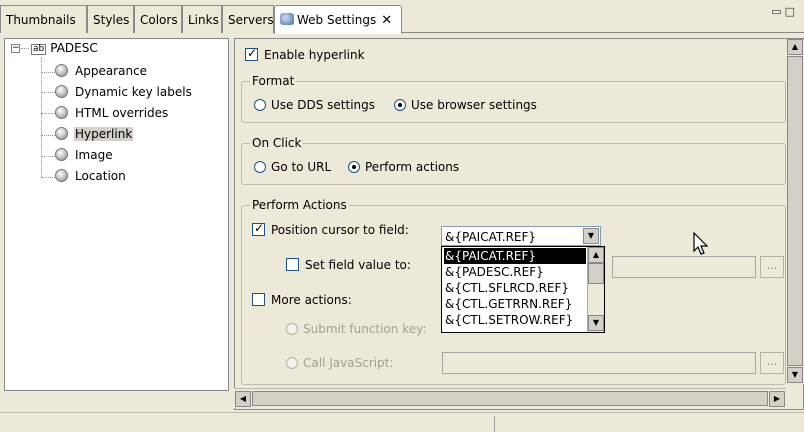  I want to click on tree-root-padesc: ab PADESC, so click(65, 48).